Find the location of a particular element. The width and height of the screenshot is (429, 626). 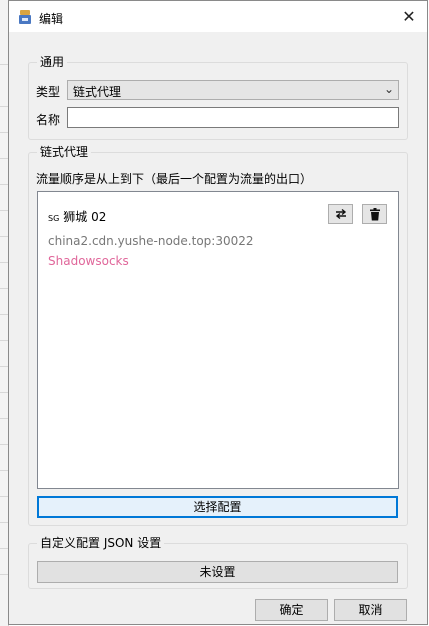

ok-button: 确定 is located at coordinates (291, 610).